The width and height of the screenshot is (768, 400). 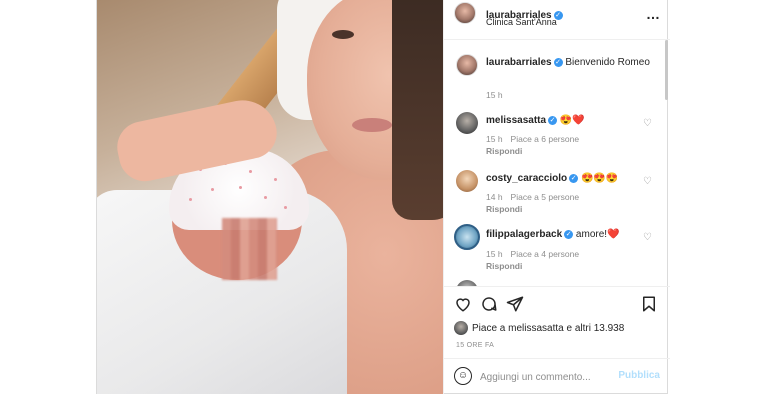 I want to click on comment-text: amore!❤️, so click(x=597, y=234).